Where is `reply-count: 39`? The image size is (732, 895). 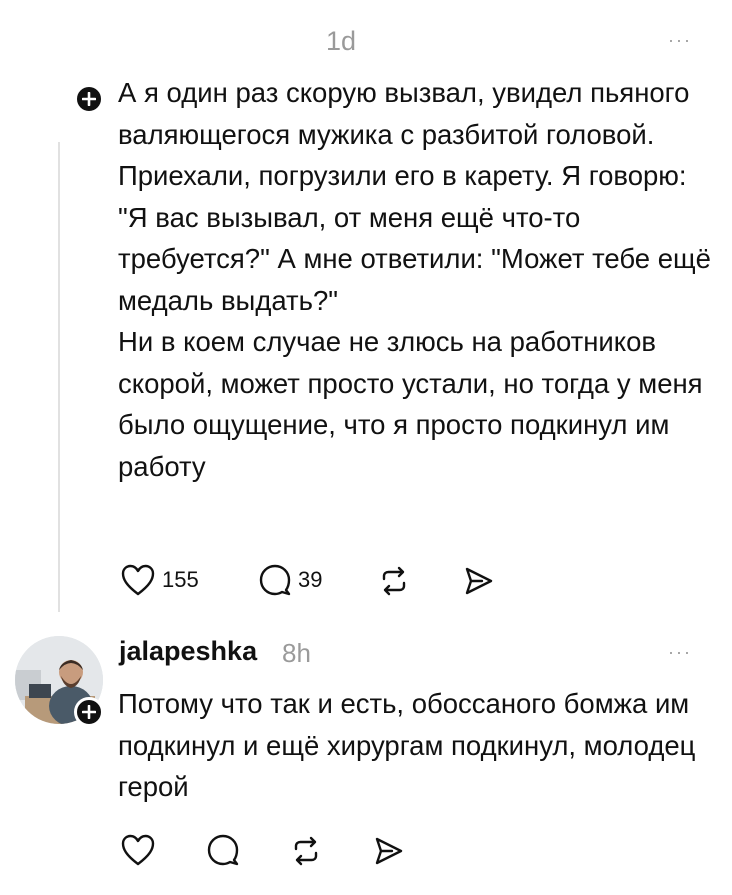
reply-count: 39 is located at coordinates (310, 579).